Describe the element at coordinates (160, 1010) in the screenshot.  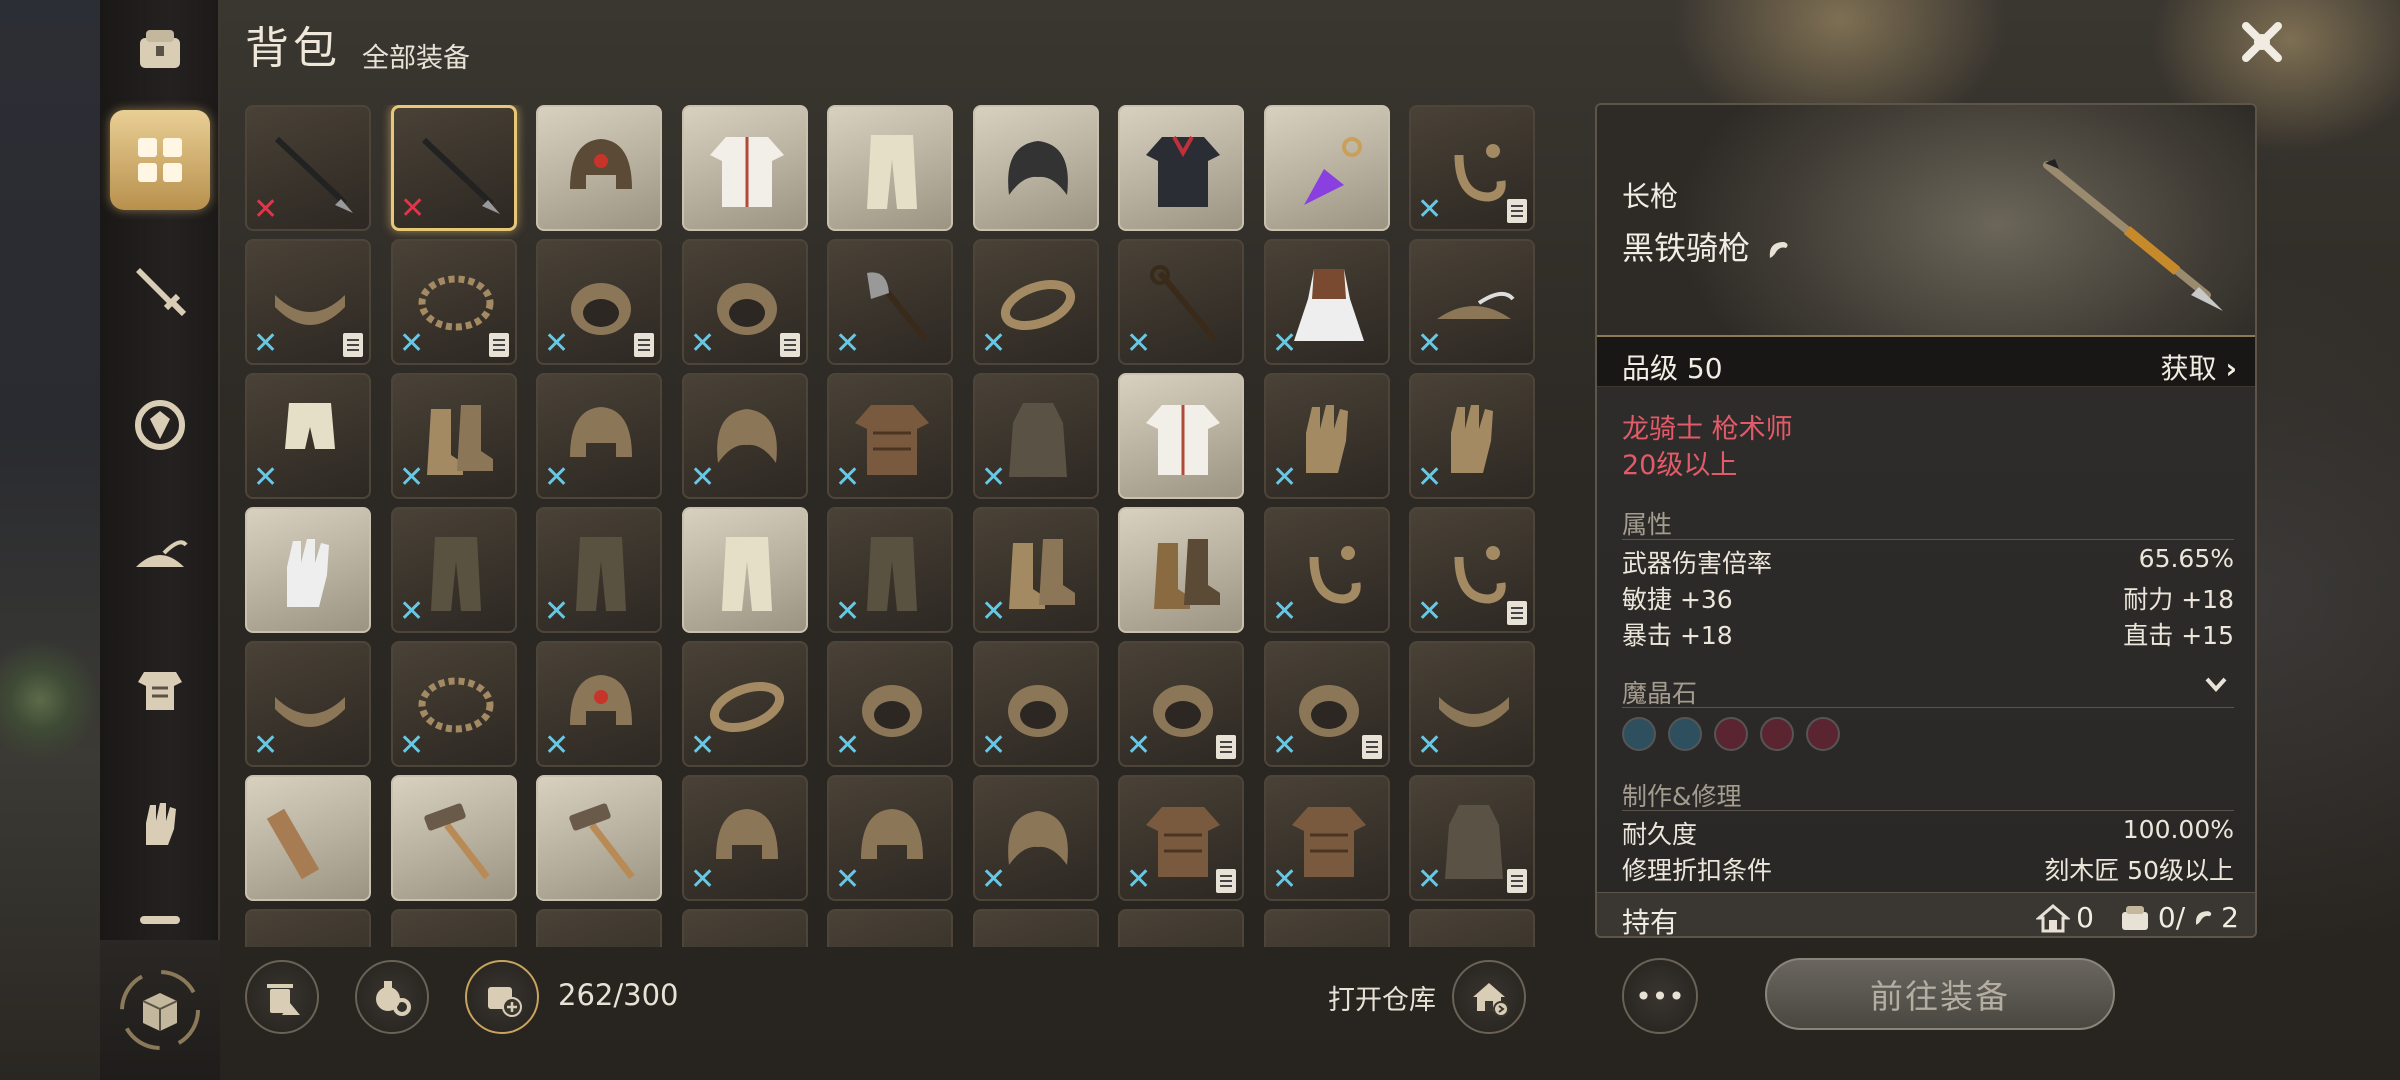
I see `package-swap-button` at that location.